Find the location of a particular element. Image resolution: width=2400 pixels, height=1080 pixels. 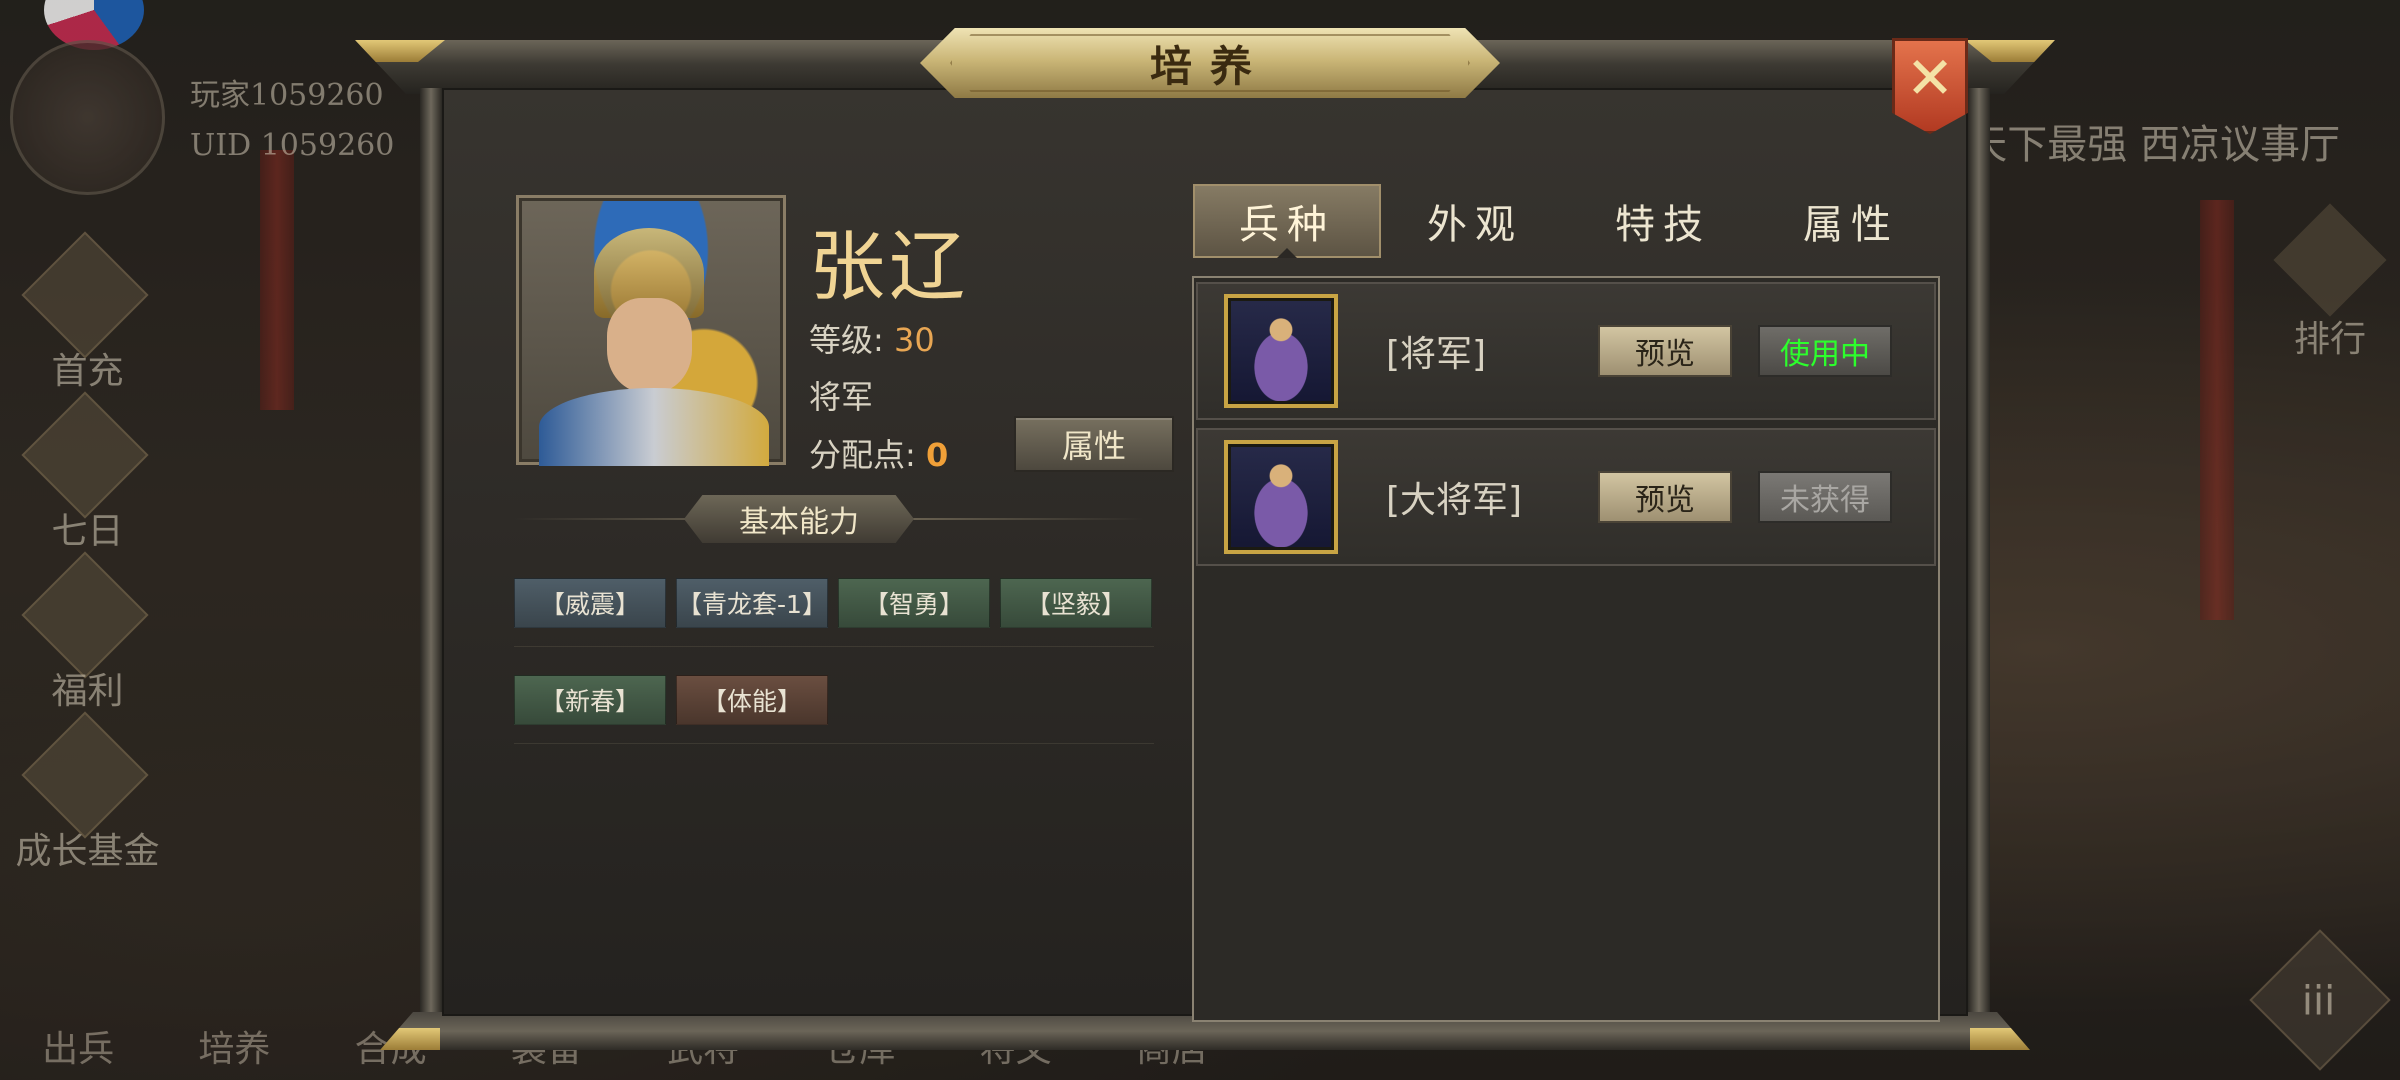

trophy-icon is located at coordinates (2330, 260).